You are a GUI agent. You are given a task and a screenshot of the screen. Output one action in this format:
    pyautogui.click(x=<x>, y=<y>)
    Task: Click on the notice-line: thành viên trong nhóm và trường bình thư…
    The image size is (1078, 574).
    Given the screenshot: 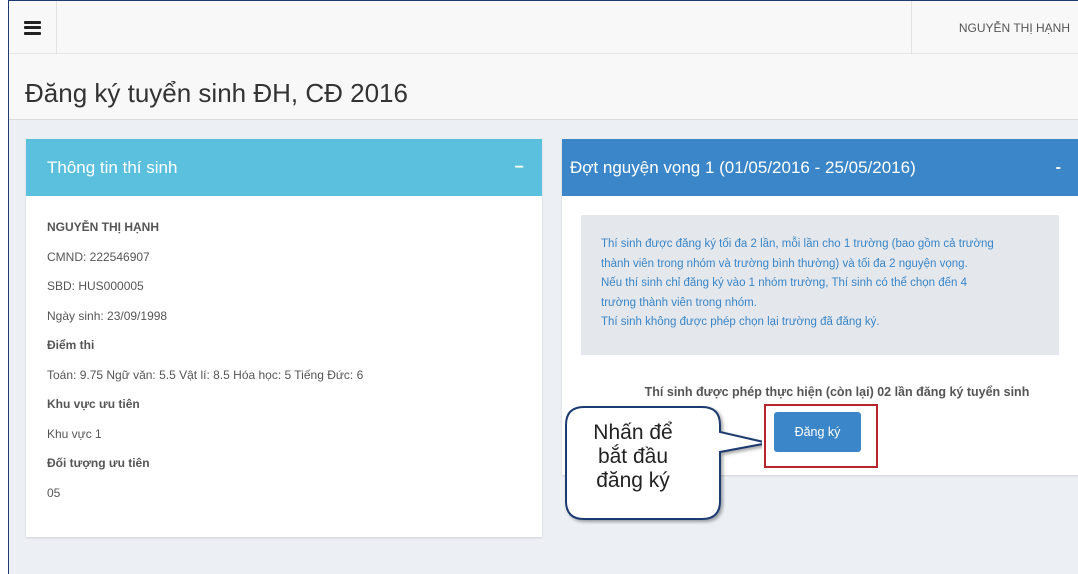 What is the action you would take?
    pyautogui.click(x=784, y=263)
    